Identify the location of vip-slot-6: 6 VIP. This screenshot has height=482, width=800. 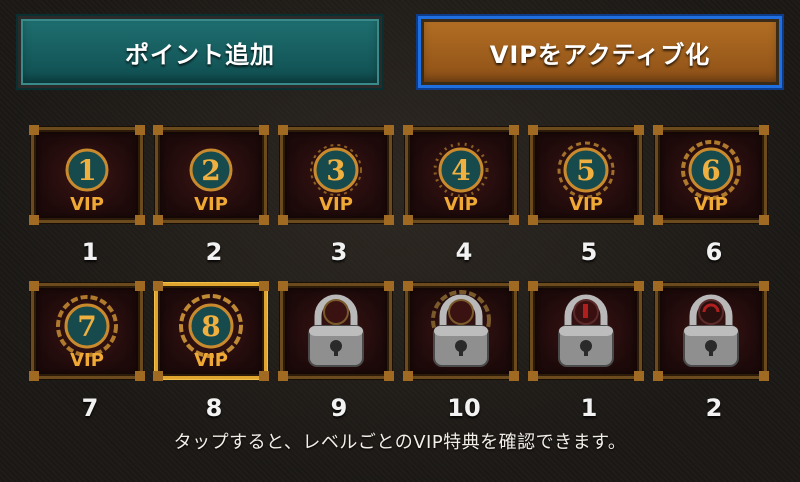
(711, 175).